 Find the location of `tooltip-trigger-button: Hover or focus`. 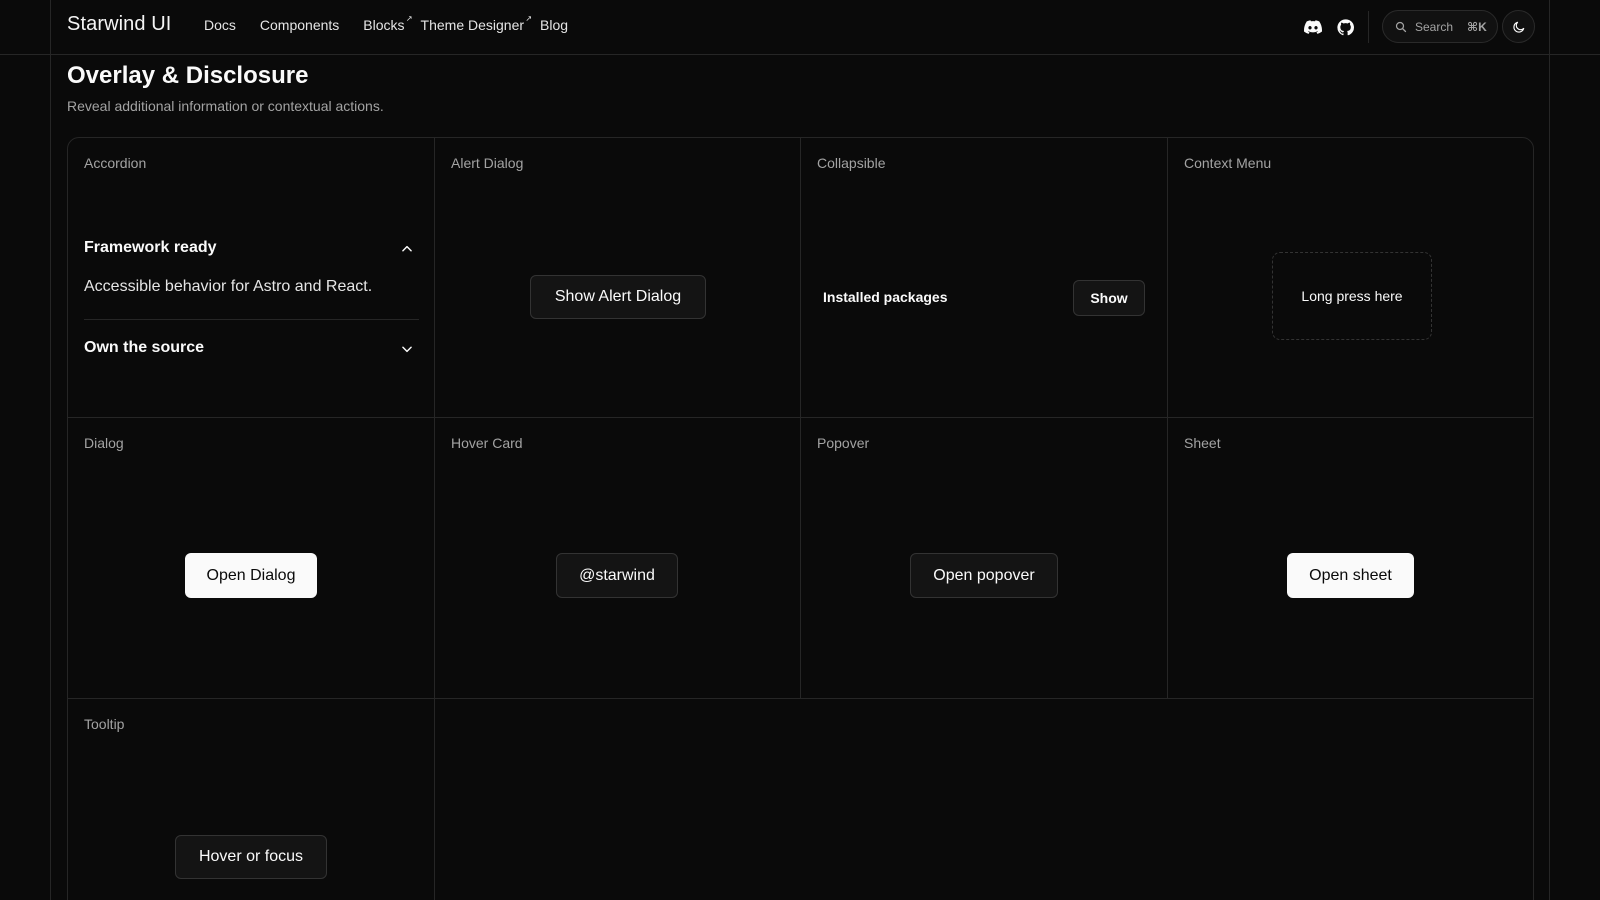

tooltip-trigger-button: Hover or focus is located at coordinates (251, 857).